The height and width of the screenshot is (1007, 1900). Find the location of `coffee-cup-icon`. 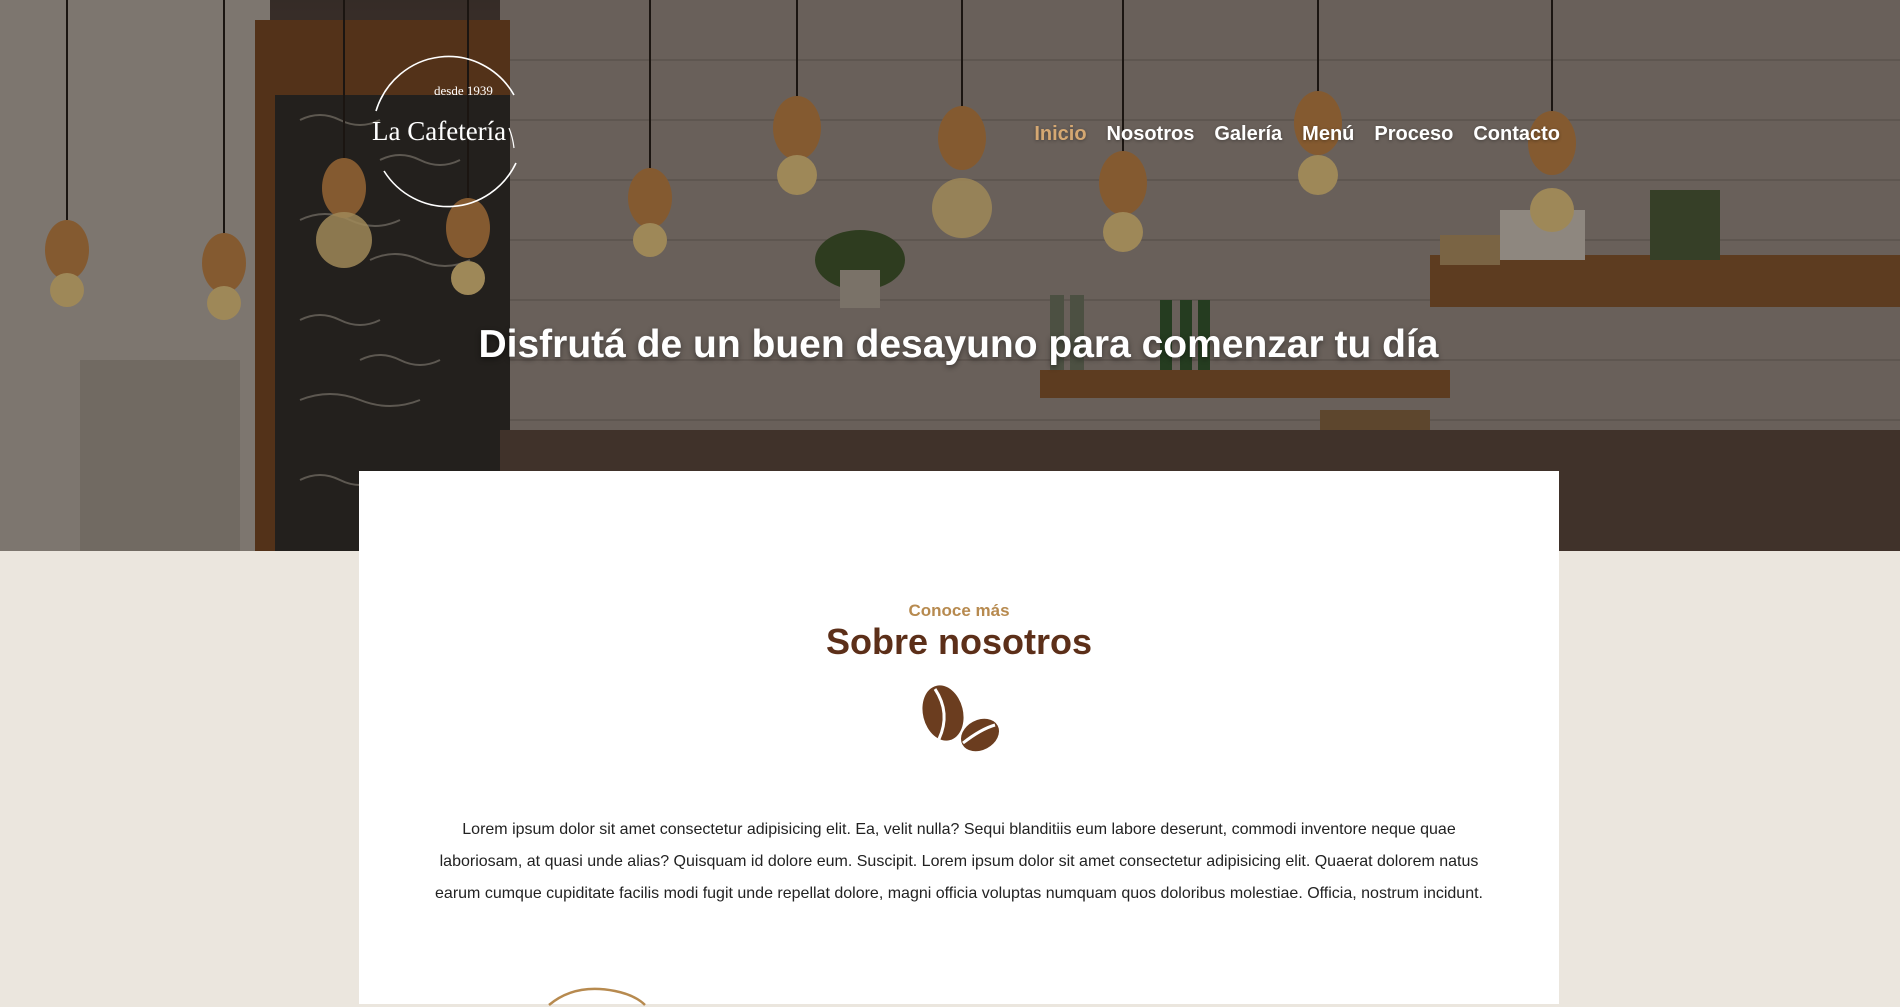

coffee-cup-icon is located at coordinates (597, 996).